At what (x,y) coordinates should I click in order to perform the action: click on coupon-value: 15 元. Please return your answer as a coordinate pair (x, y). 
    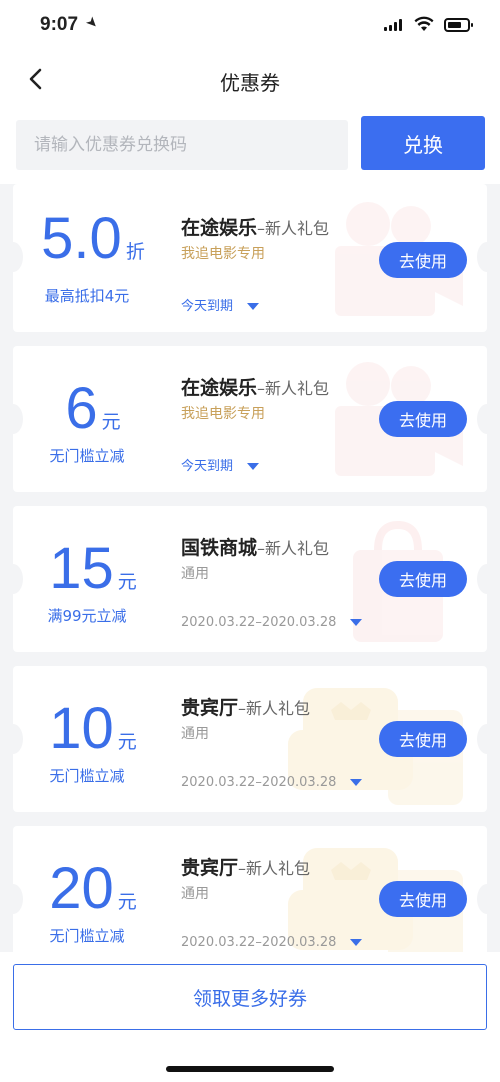
    Looking at the image, I should click on (93, 569).